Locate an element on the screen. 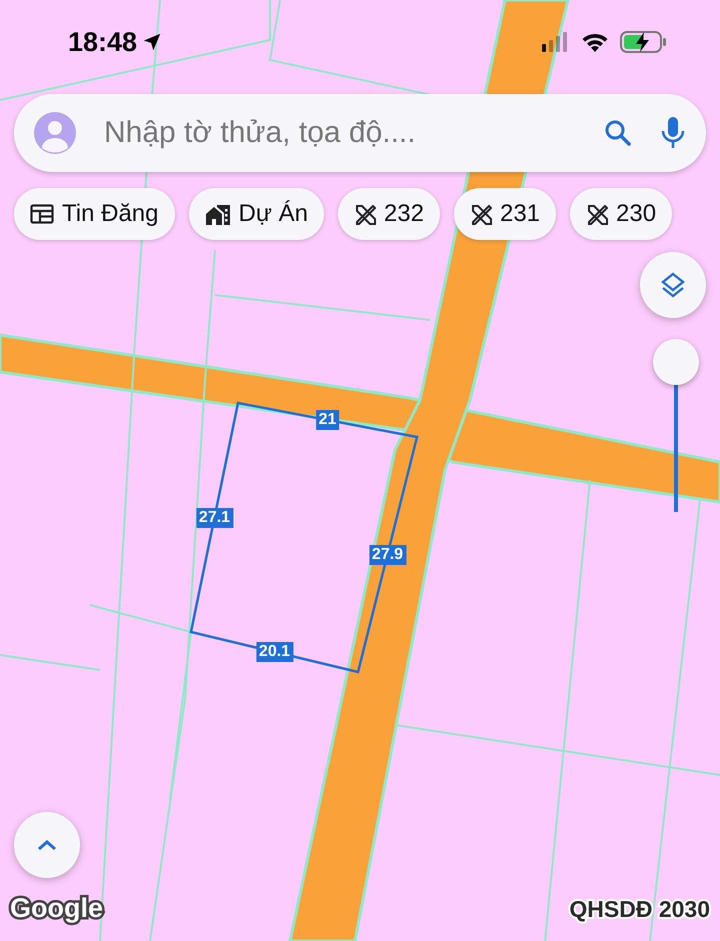 The image size is (720, 941). zoom-slider is located at coordinates (676, 425).